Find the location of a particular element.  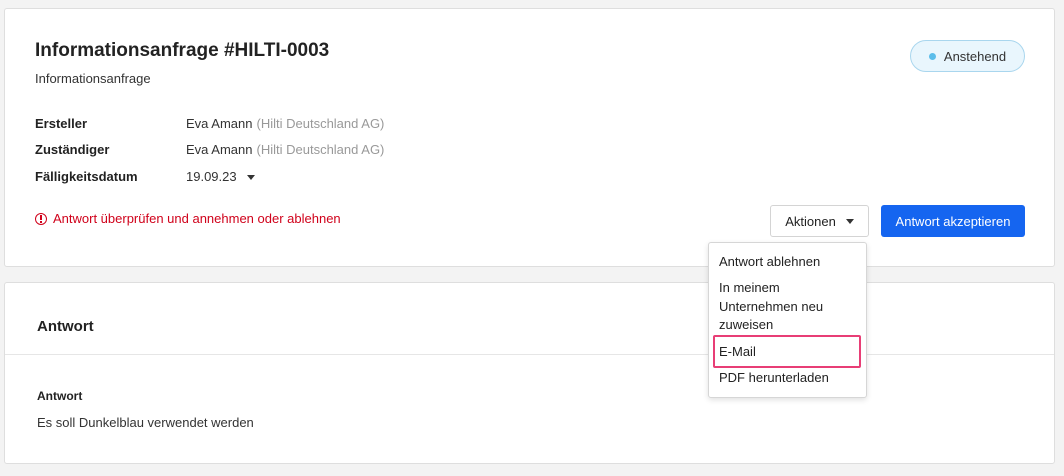

status-badge: Anstehend is located at coordinates (967, 56).